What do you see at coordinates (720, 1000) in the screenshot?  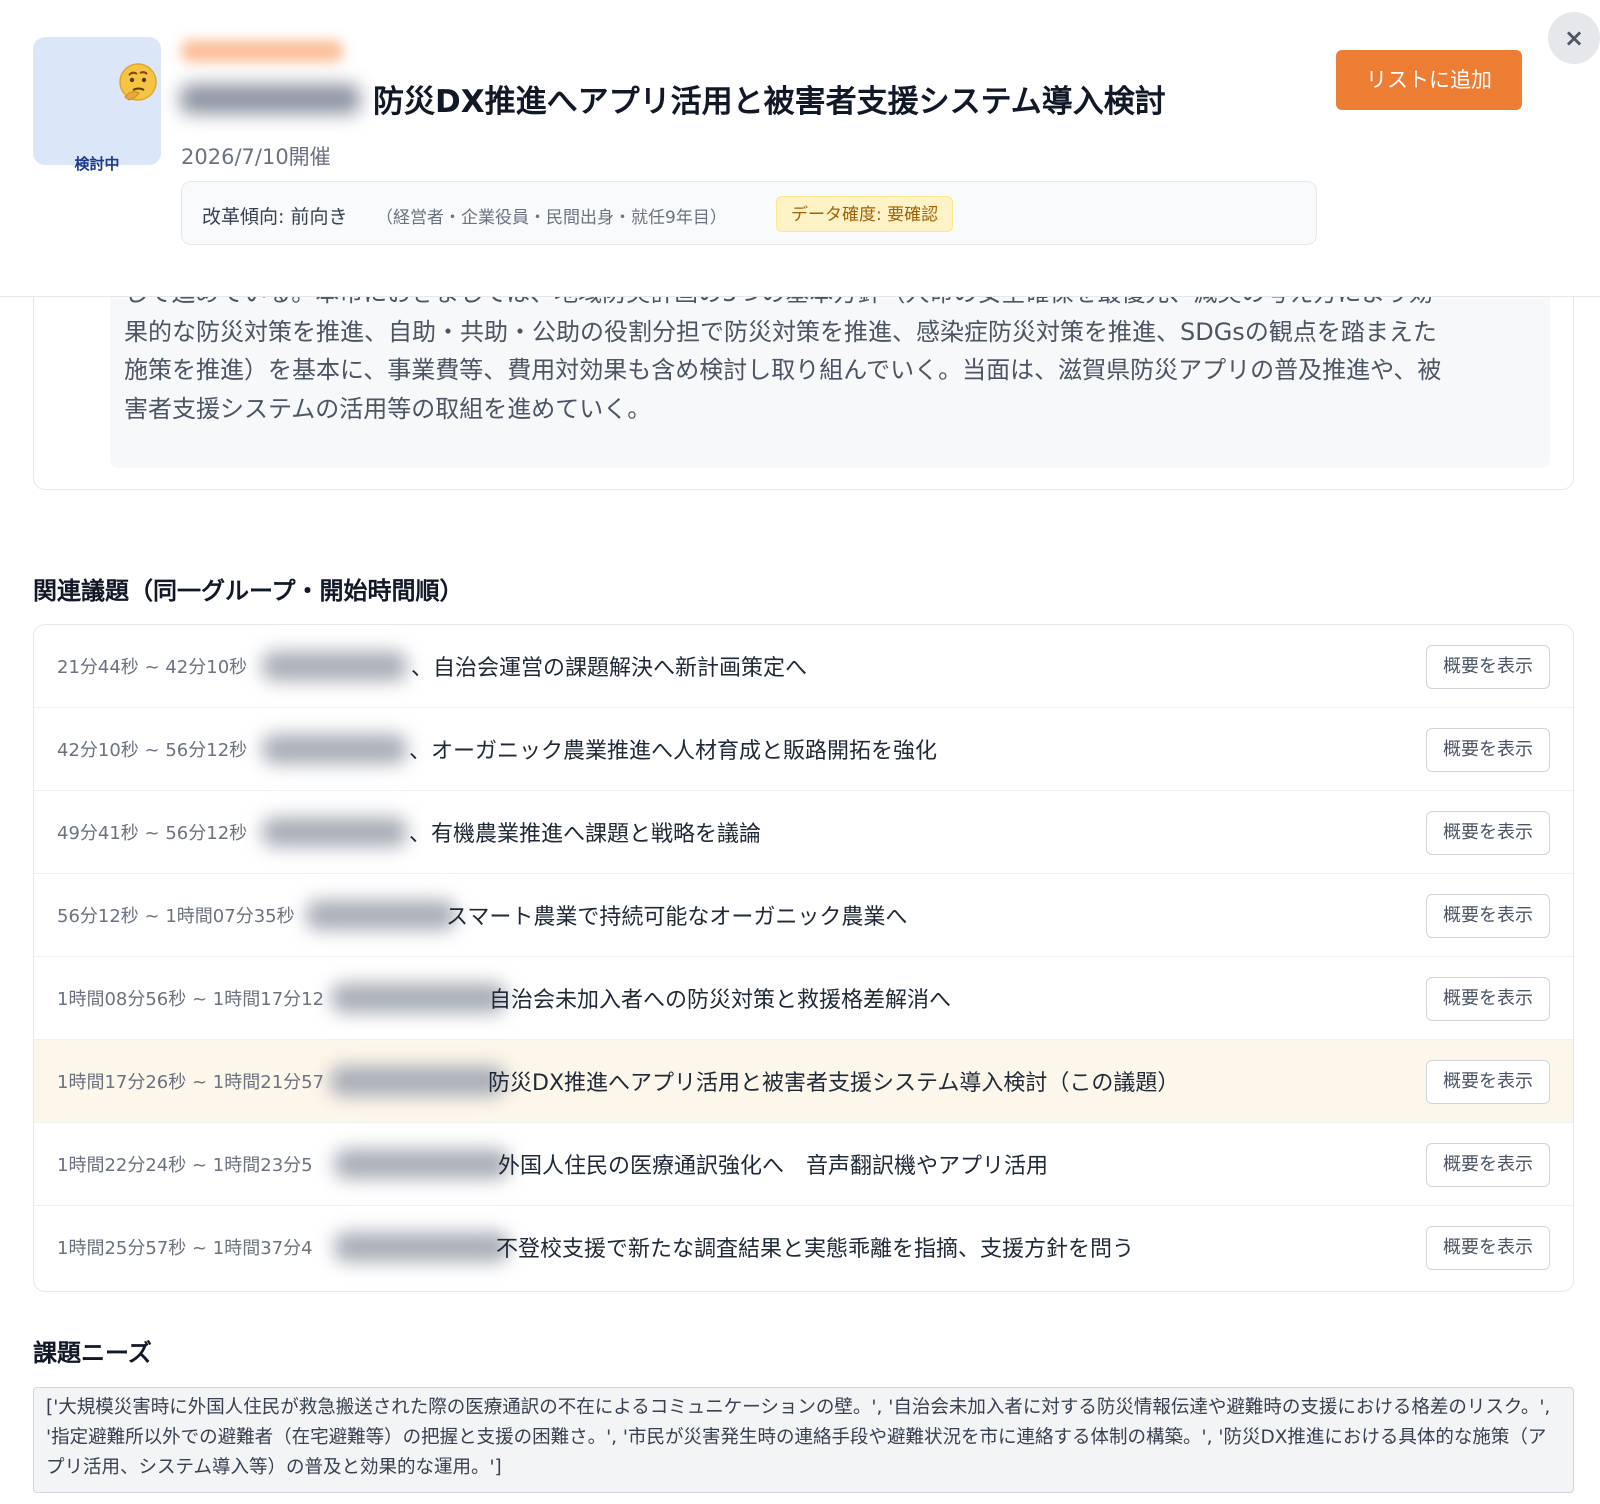 I see `row-title: 自治会未加入者への防災対策と救援格差解消へ` at bounding box center [720, 1000].